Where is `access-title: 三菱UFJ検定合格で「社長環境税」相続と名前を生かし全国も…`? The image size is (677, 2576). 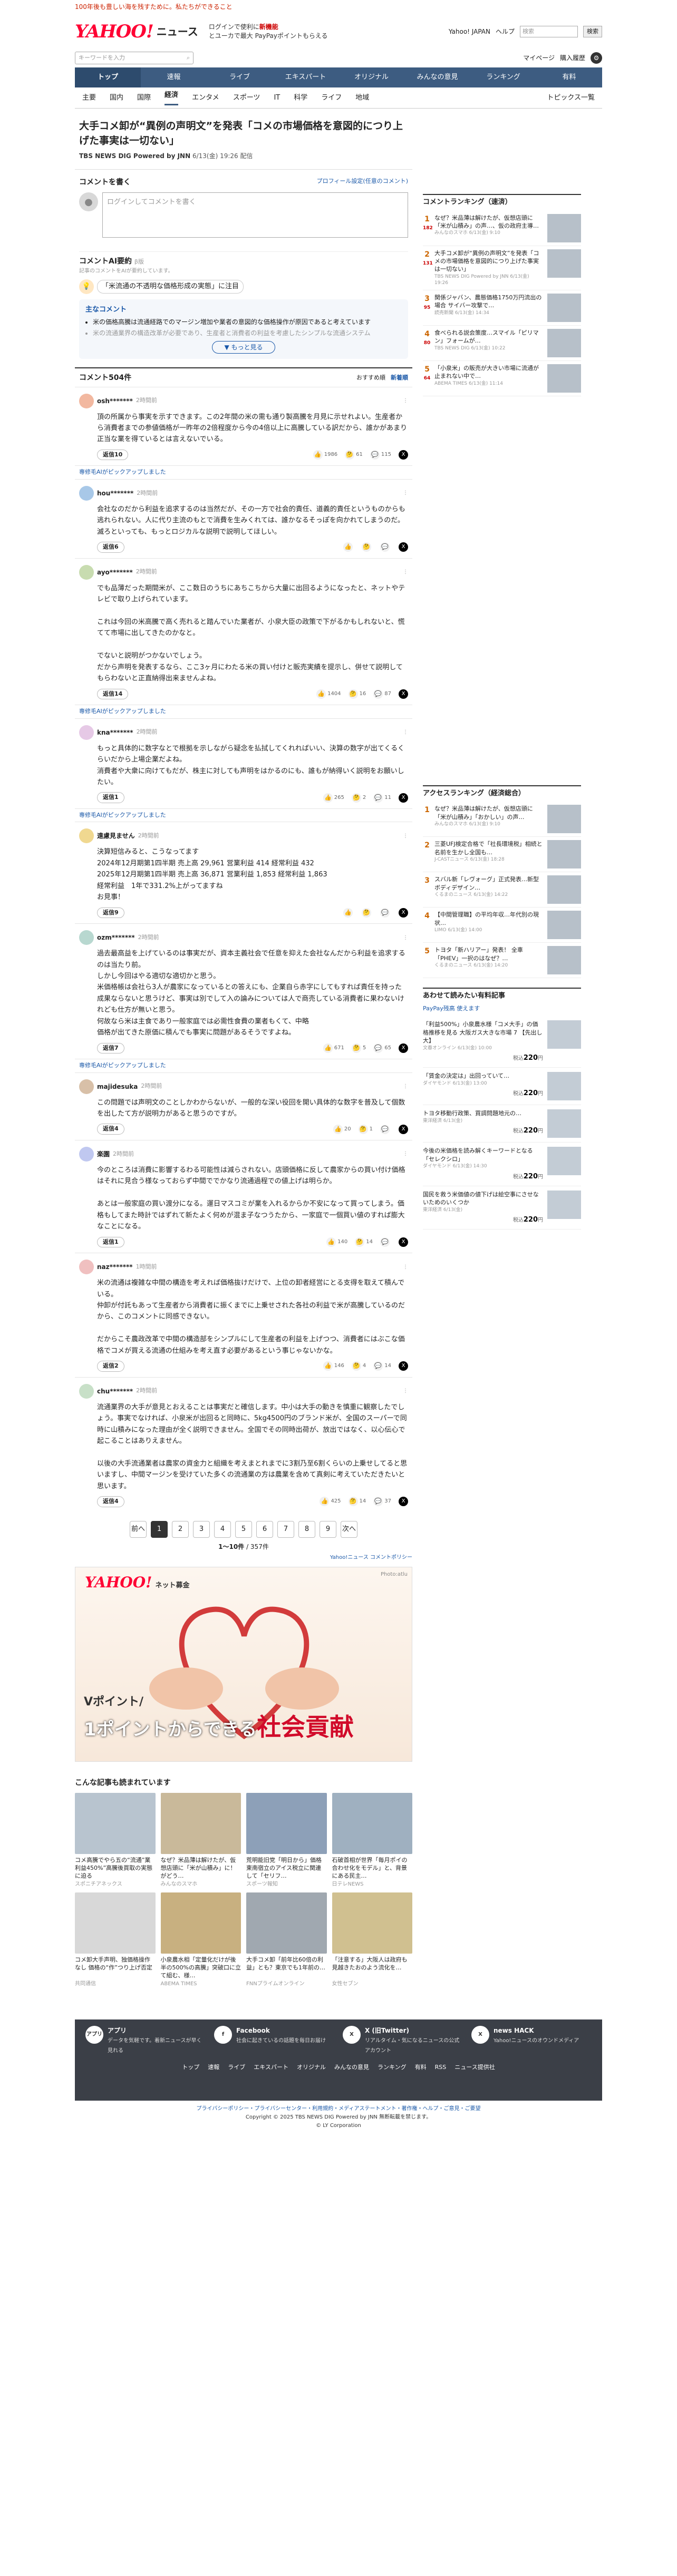 access-title: 三菱UFJ検定合格で「社長環境税」相続と名前を生かし全国も… is located at coordinates (489, 848).